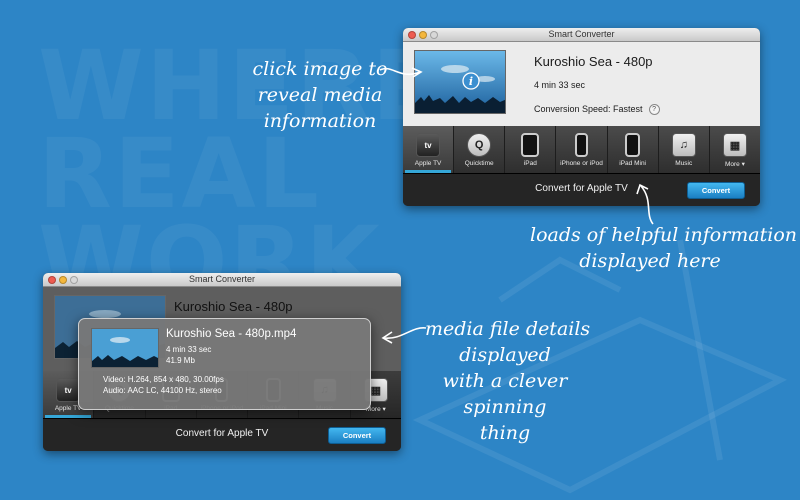 This screenshot has height=500, width=800. I want to click on ipad-mini-icon, so click(633, 145).